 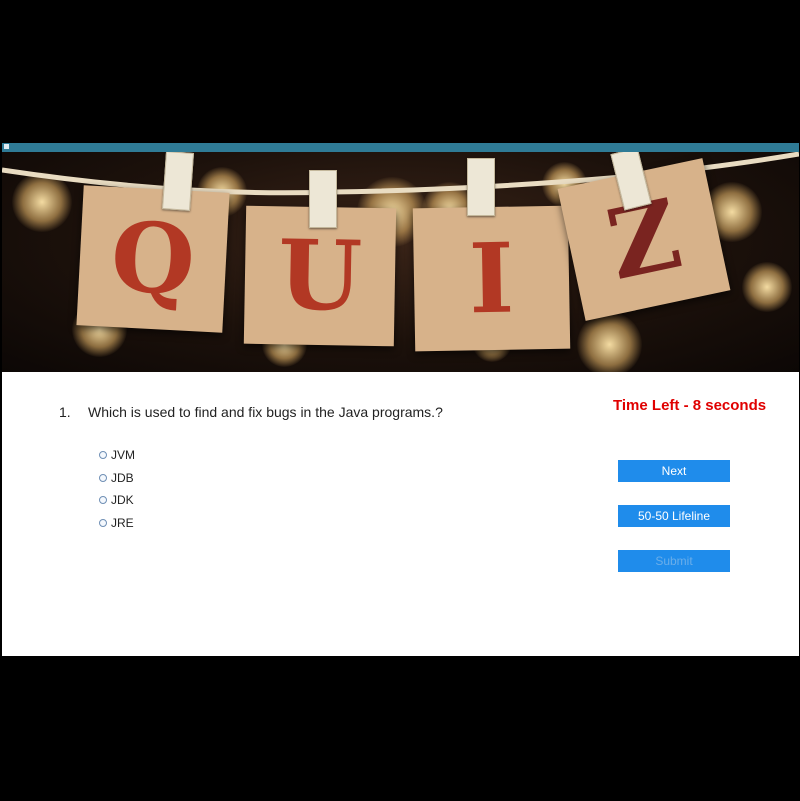 What do you see at coordinates (122, 522) in the screenshot?
I see `option-label: JRE` at bounding box center [122, 522].